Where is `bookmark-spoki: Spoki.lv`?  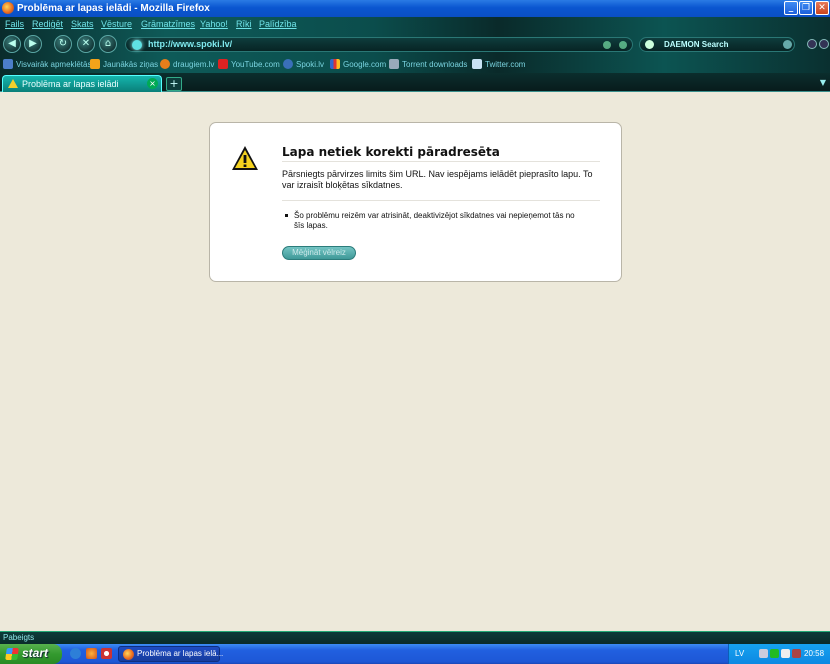 bookmark-spoki: Spoki.lv is located at coordinates (303, 65).